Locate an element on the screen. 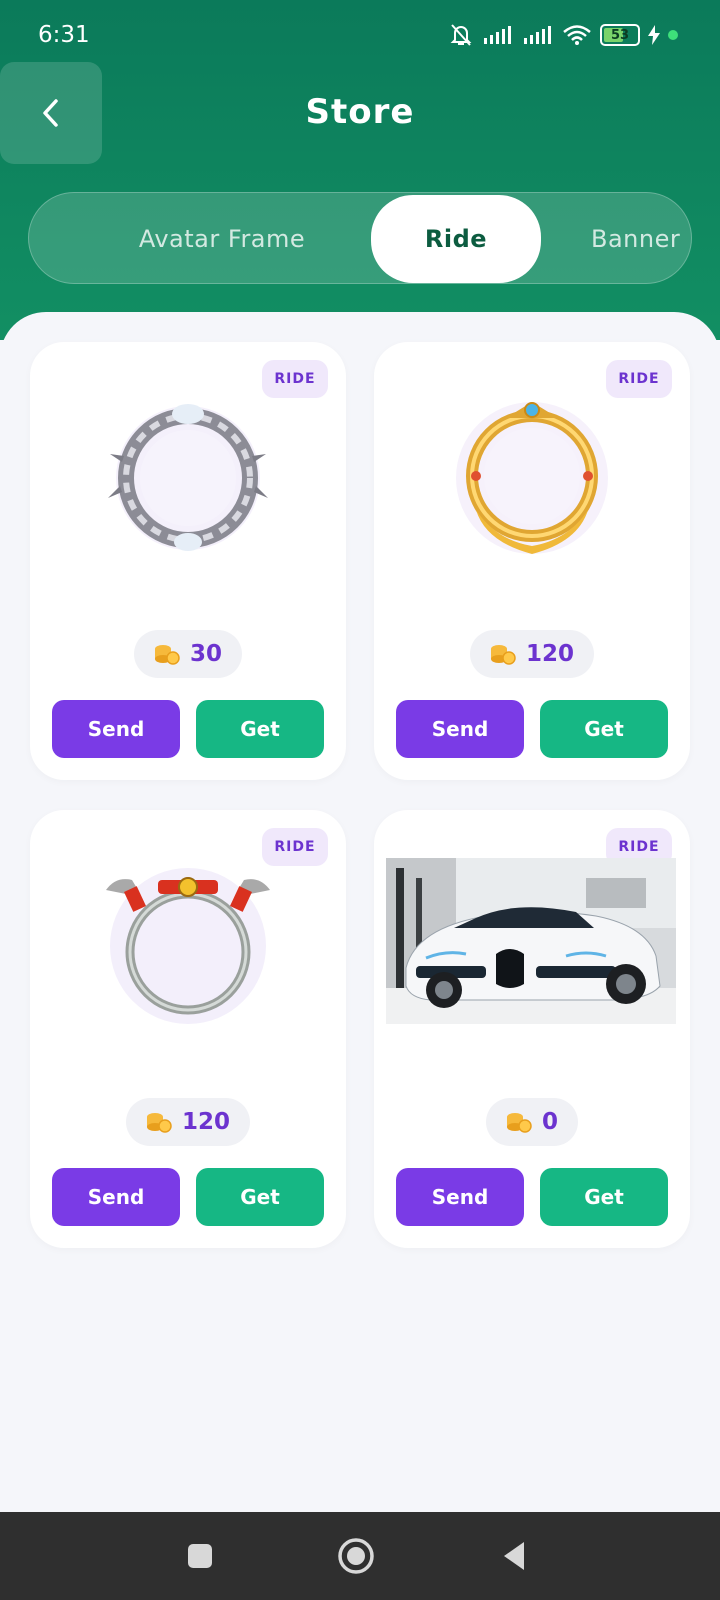 This screenshot has height=1600, width=720. wifi-icon is located at coordinates (577, 35).